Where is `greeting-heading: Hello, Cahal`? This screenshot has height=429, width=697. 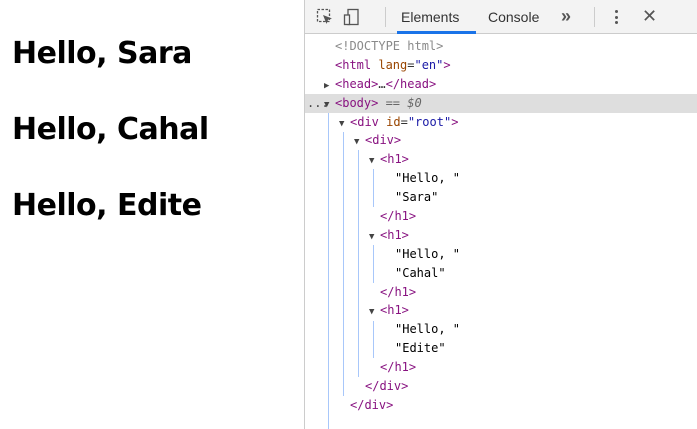 greeting-heading: Hello, Cahal is located at coordinates (110, 129).